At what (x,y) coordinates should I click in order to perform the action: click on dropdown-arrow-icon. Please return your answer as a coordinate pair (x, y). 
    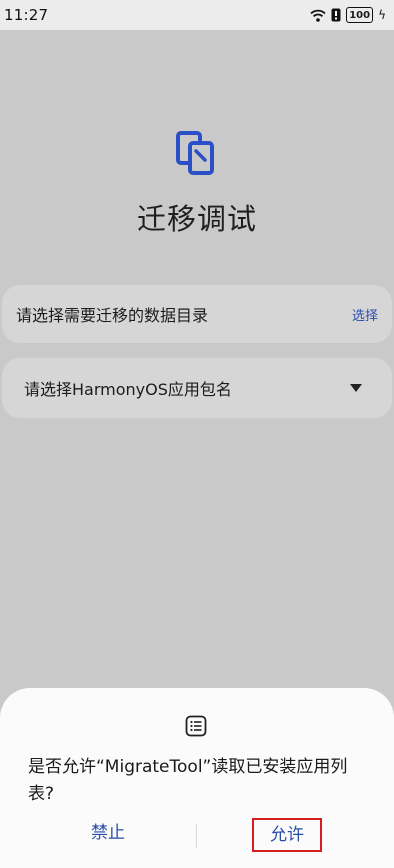
    Looking at the image, I should click on (356, 388).